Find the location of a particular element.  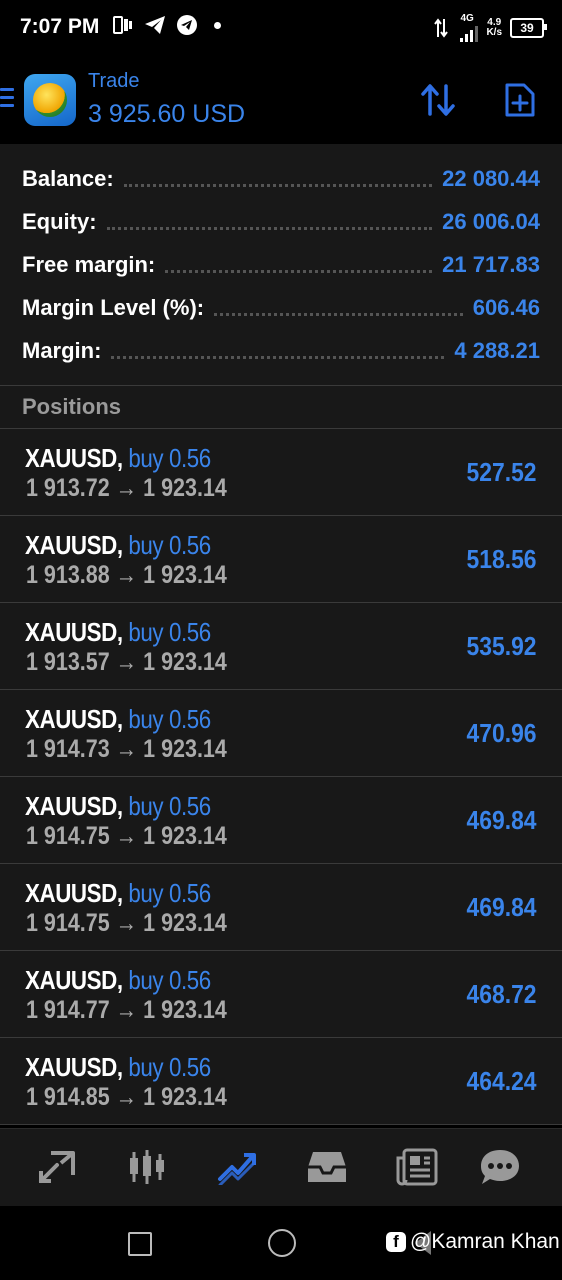

balance-label: Balance: is located at coordinates (68, 178).